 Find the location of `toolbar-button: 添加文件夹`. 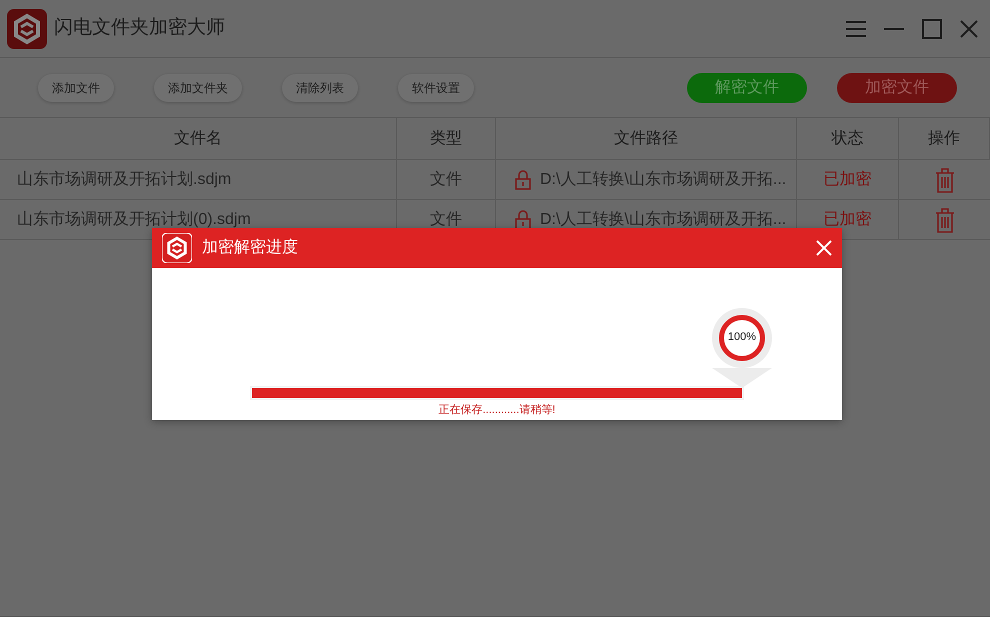

toolbar-button: 添加文件夹 is located at coordinates (198, 88).